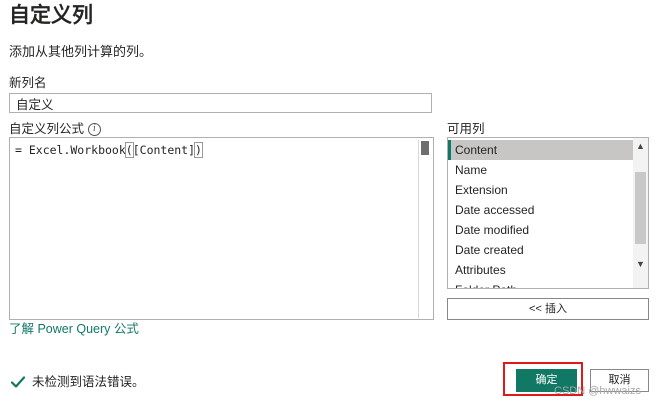 This screenshot has width=661, height=406. What do you see at coordinates (18, 382) in the screenshot?
I see `check-icon` at bounding box center [18, 382].